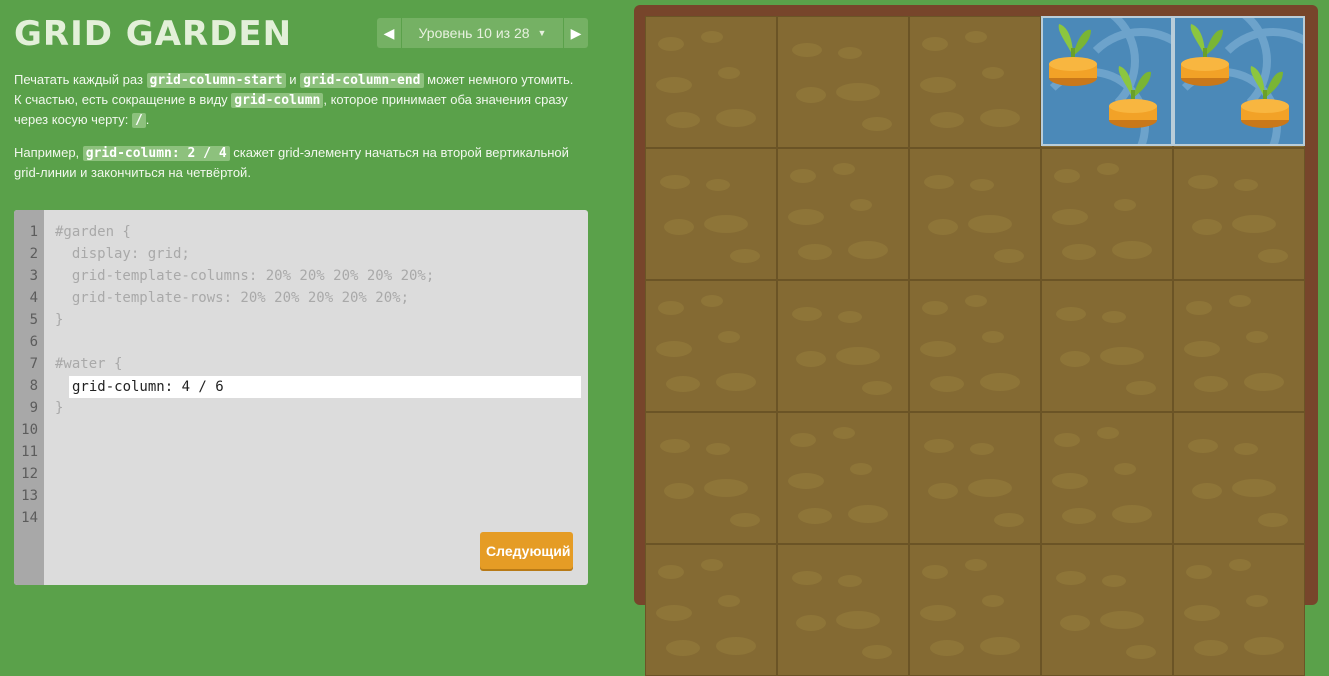  Describe the element at coordinates (526, 550) in the screenshot. I see `next-button: Следующий` at that location.